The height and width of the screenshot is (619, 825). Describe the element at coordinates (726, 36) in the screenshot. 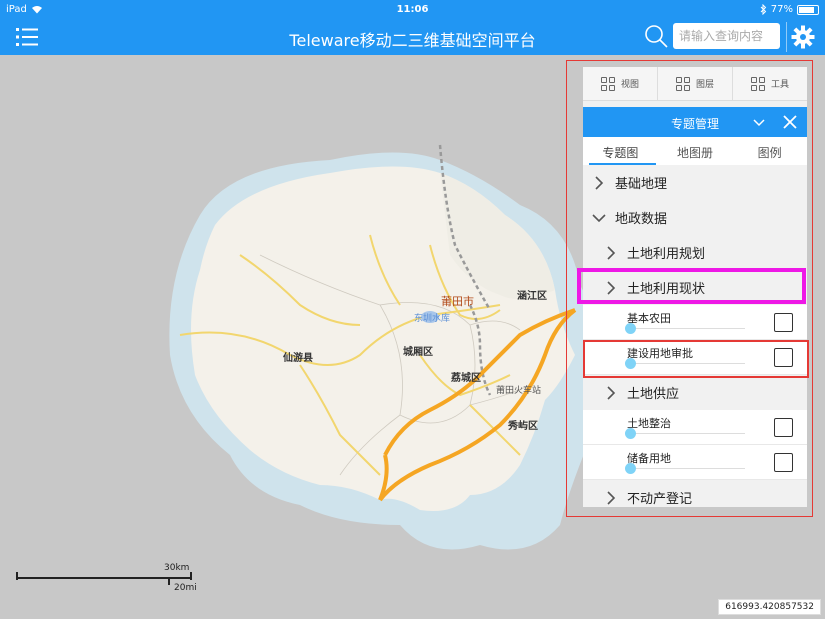

I see `search-input` at that location.